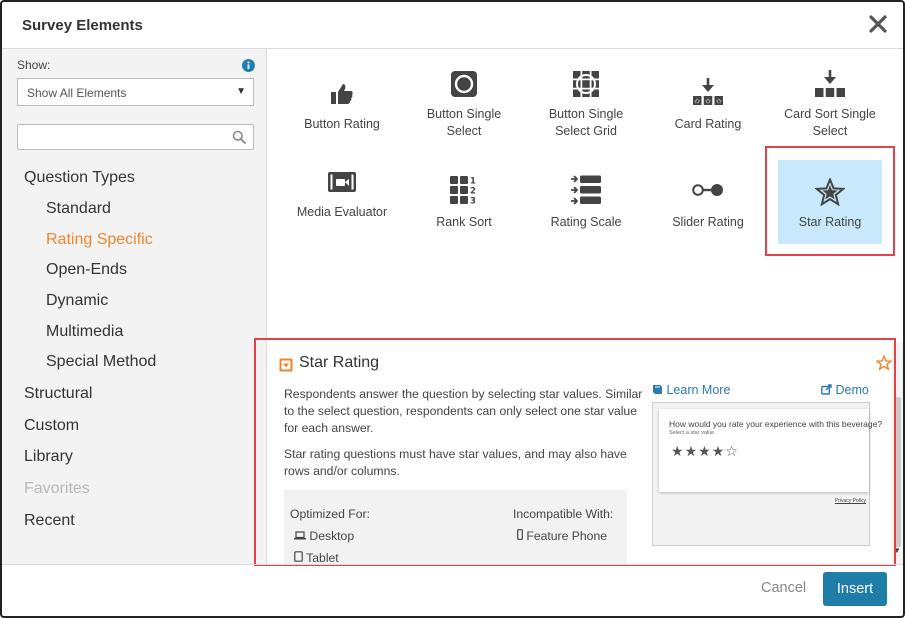 This screenshot has width=905, height=618. I want to click on element-card-sort-single-select: Card Sort Single Select, so click(830, 112).